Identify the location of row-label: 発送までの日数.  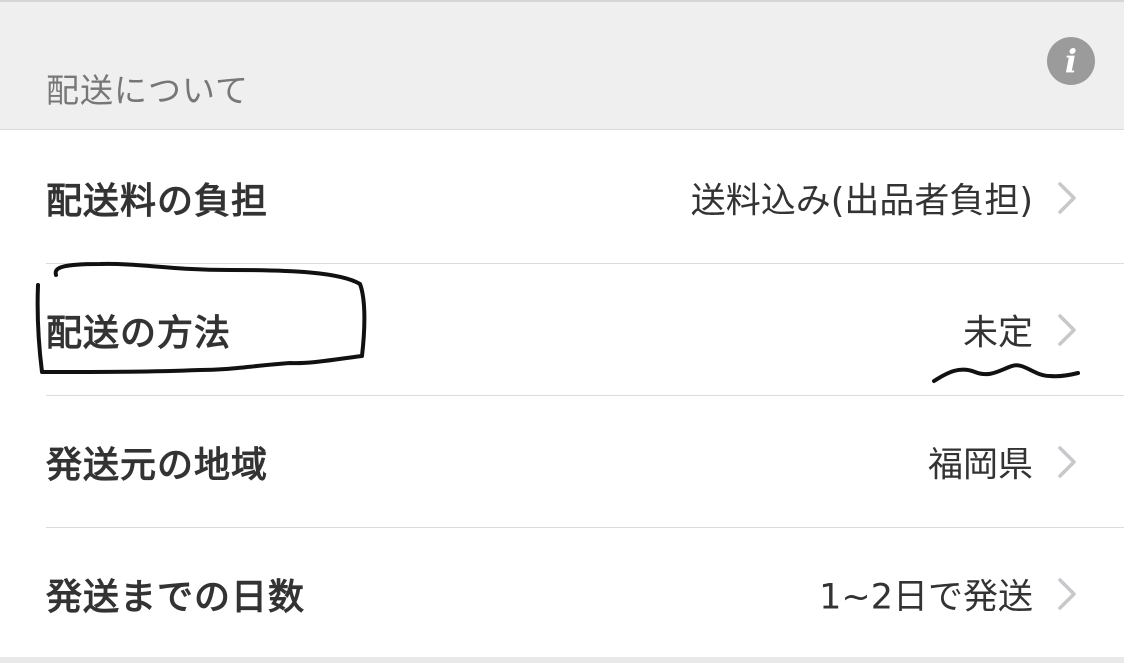
(176, 597).